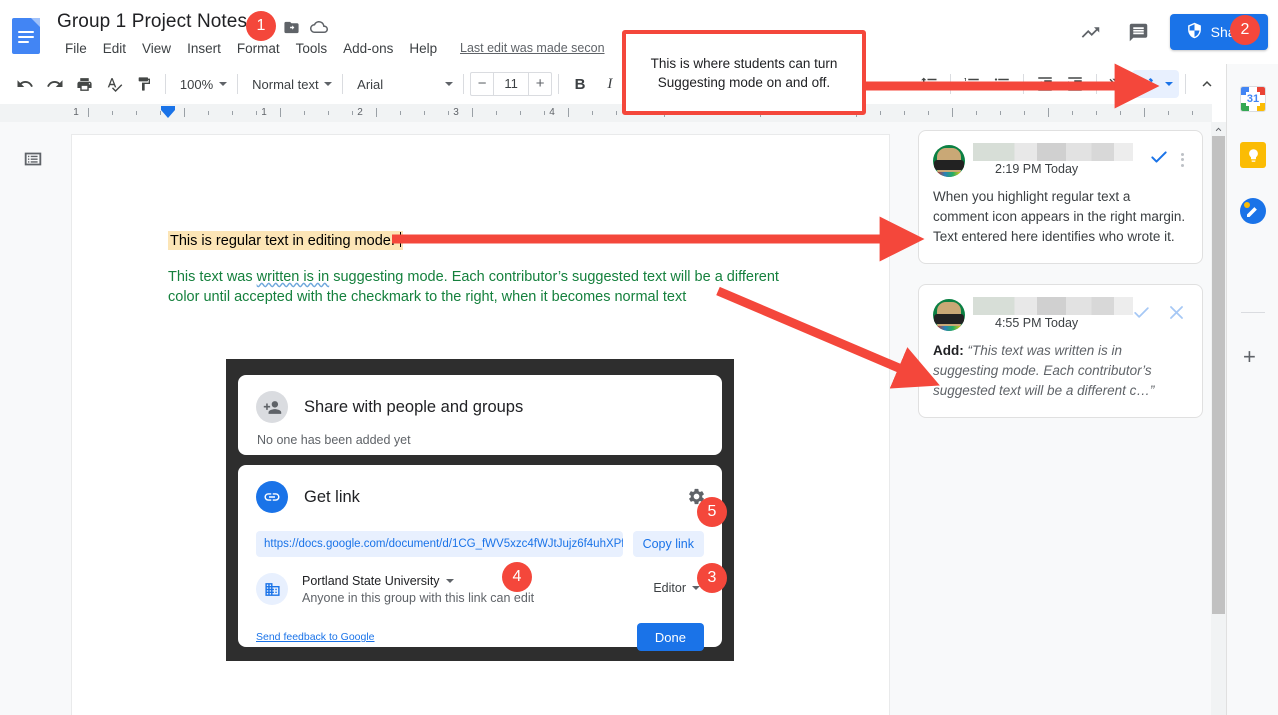 Image resolution: width=1278 pixels, height=715 pixels. I want to click on show-document-outline-icon, so click(33, 159).